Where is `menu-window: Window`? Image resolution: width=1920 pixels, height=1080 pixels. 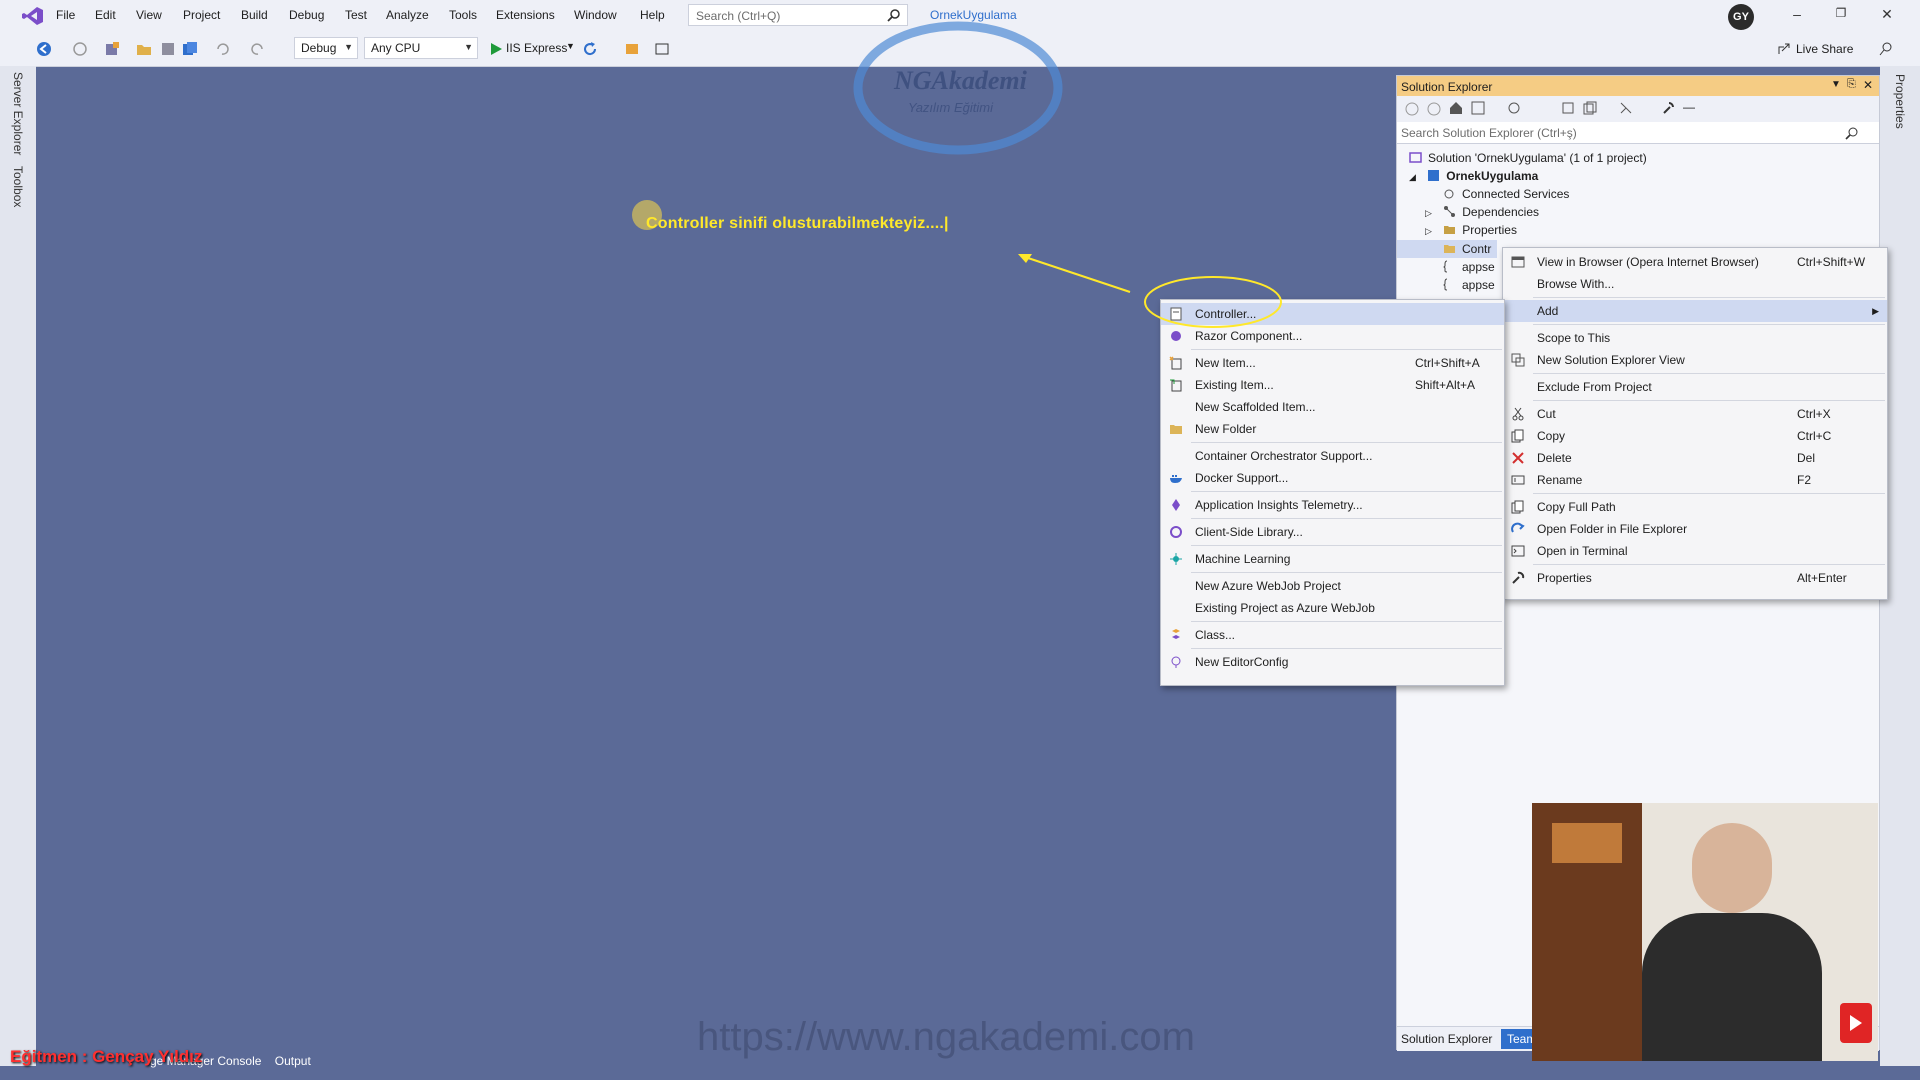 menu-window: Window is located at coordinates (595, 15).